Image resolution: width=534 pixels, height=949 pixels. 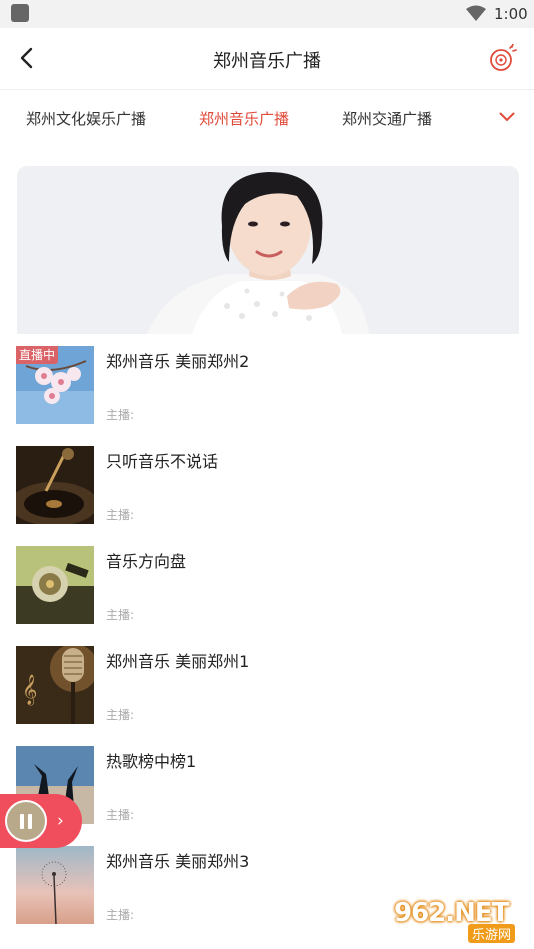 I want to click on program-item: 音乐方向盘 主播:, so click(x=267, y=586).